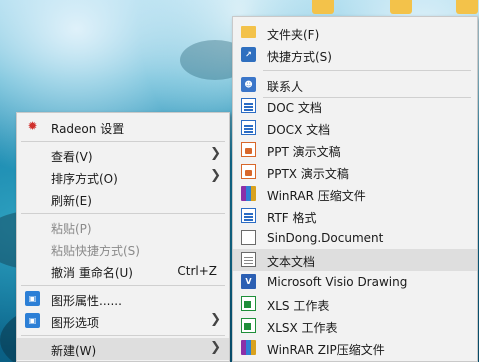 The image size is (479, 362). I want to click on folder-icon, so click(248, 32).